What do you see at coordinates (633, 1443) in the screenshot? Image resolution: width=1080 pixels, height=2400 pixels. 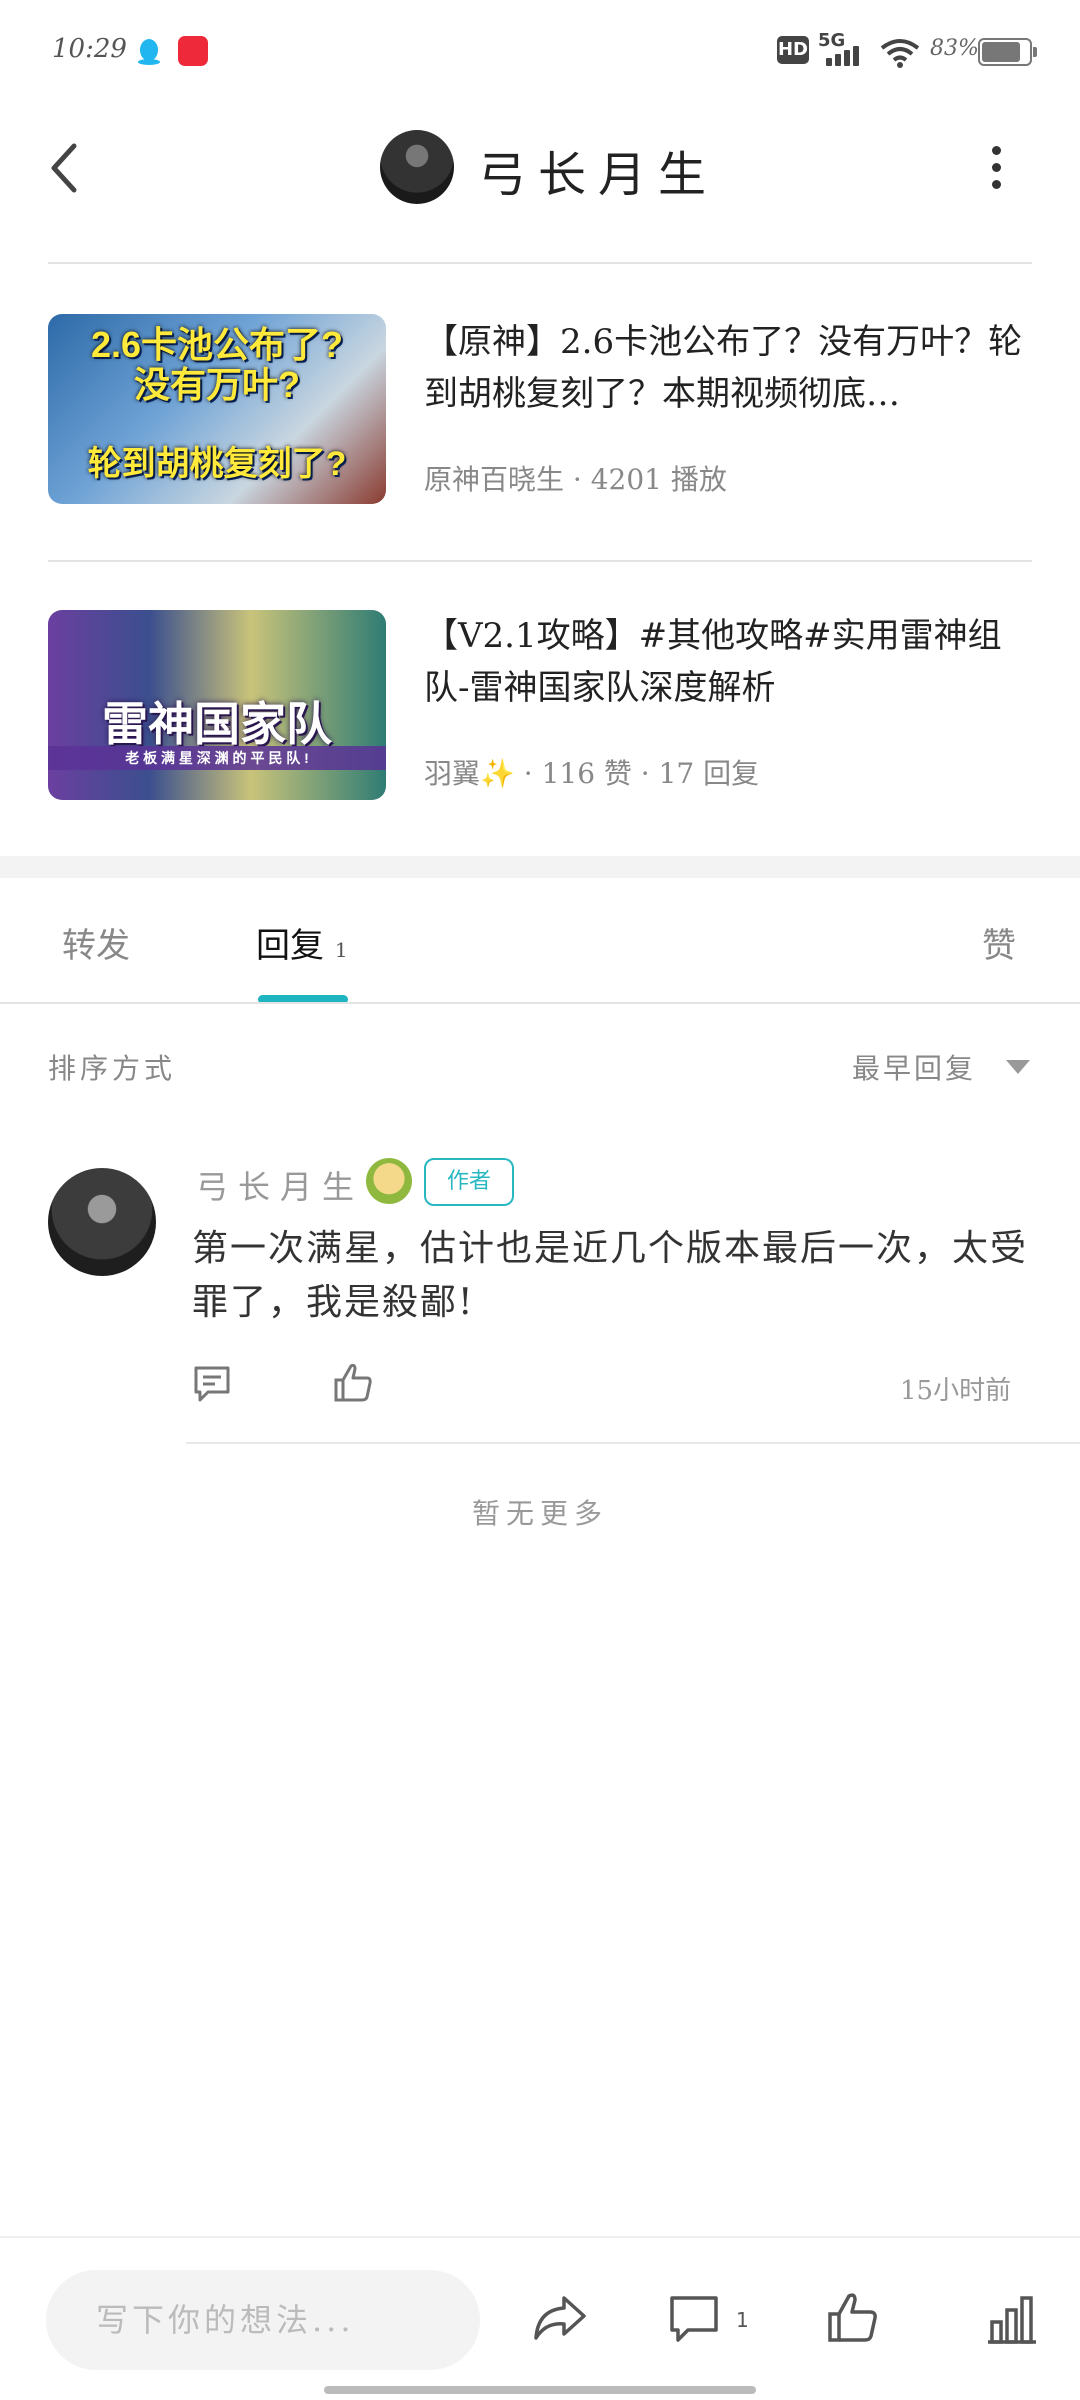 I see `comment-divider` at bounding box center [633, 1443].